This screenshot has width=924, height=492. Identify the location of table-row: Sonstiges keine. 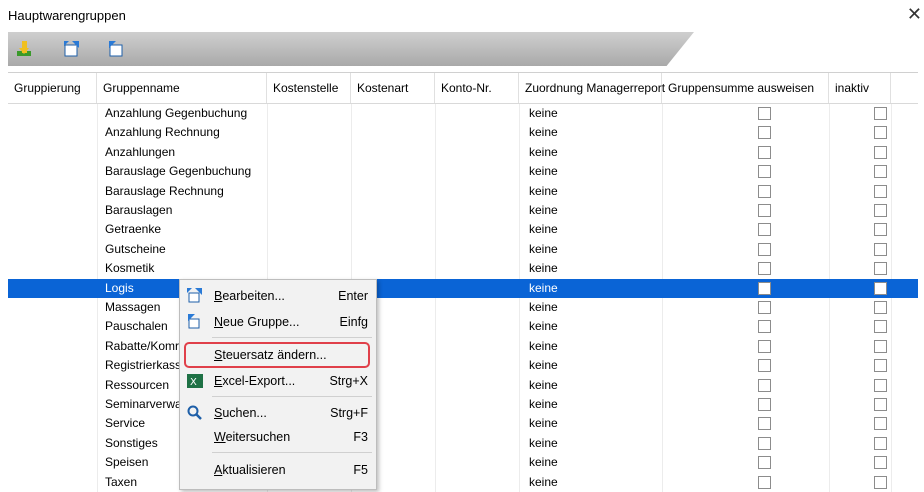
(463, 443).